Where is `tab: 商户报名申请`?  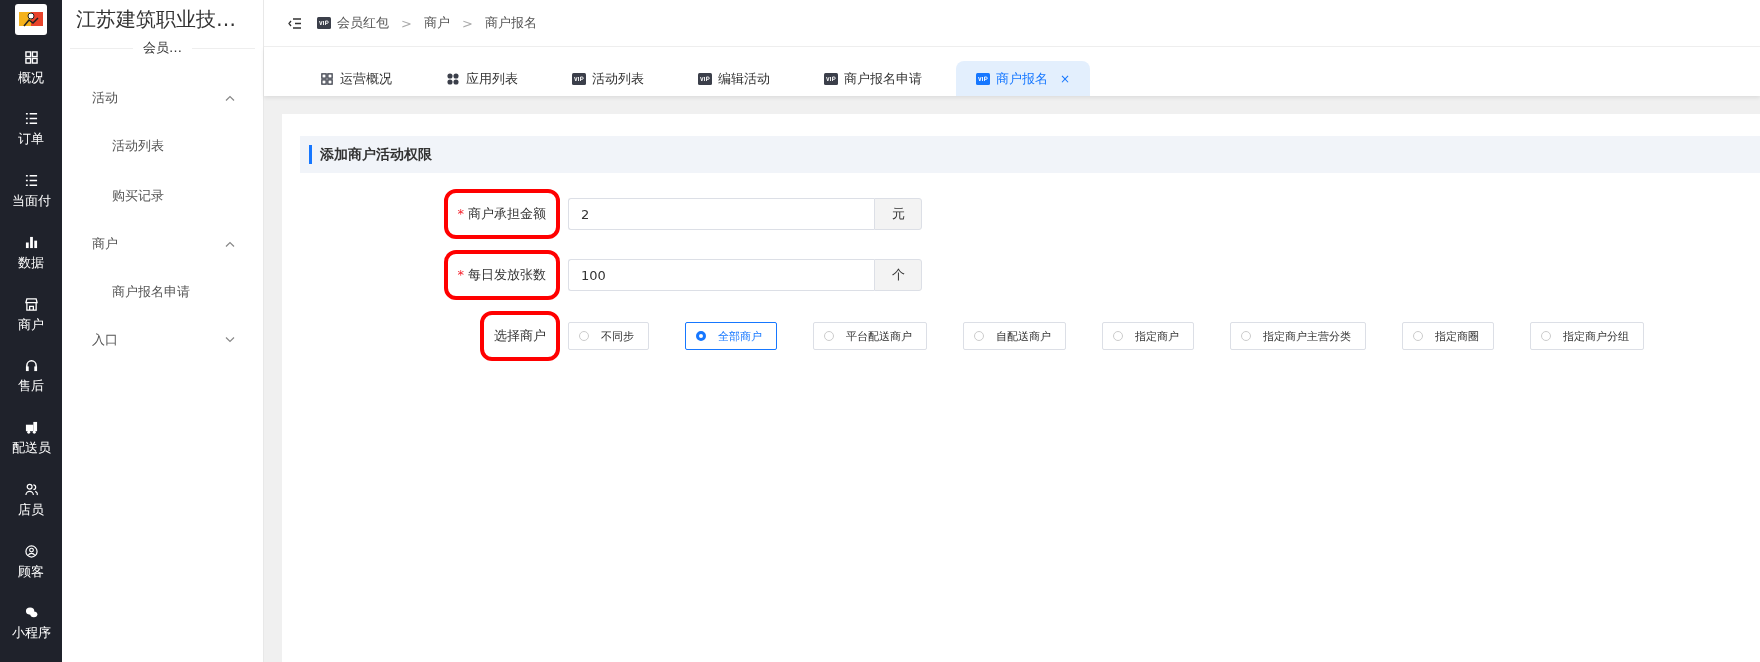 tab: 商户报名申请 is located at coordinates (873, 78).